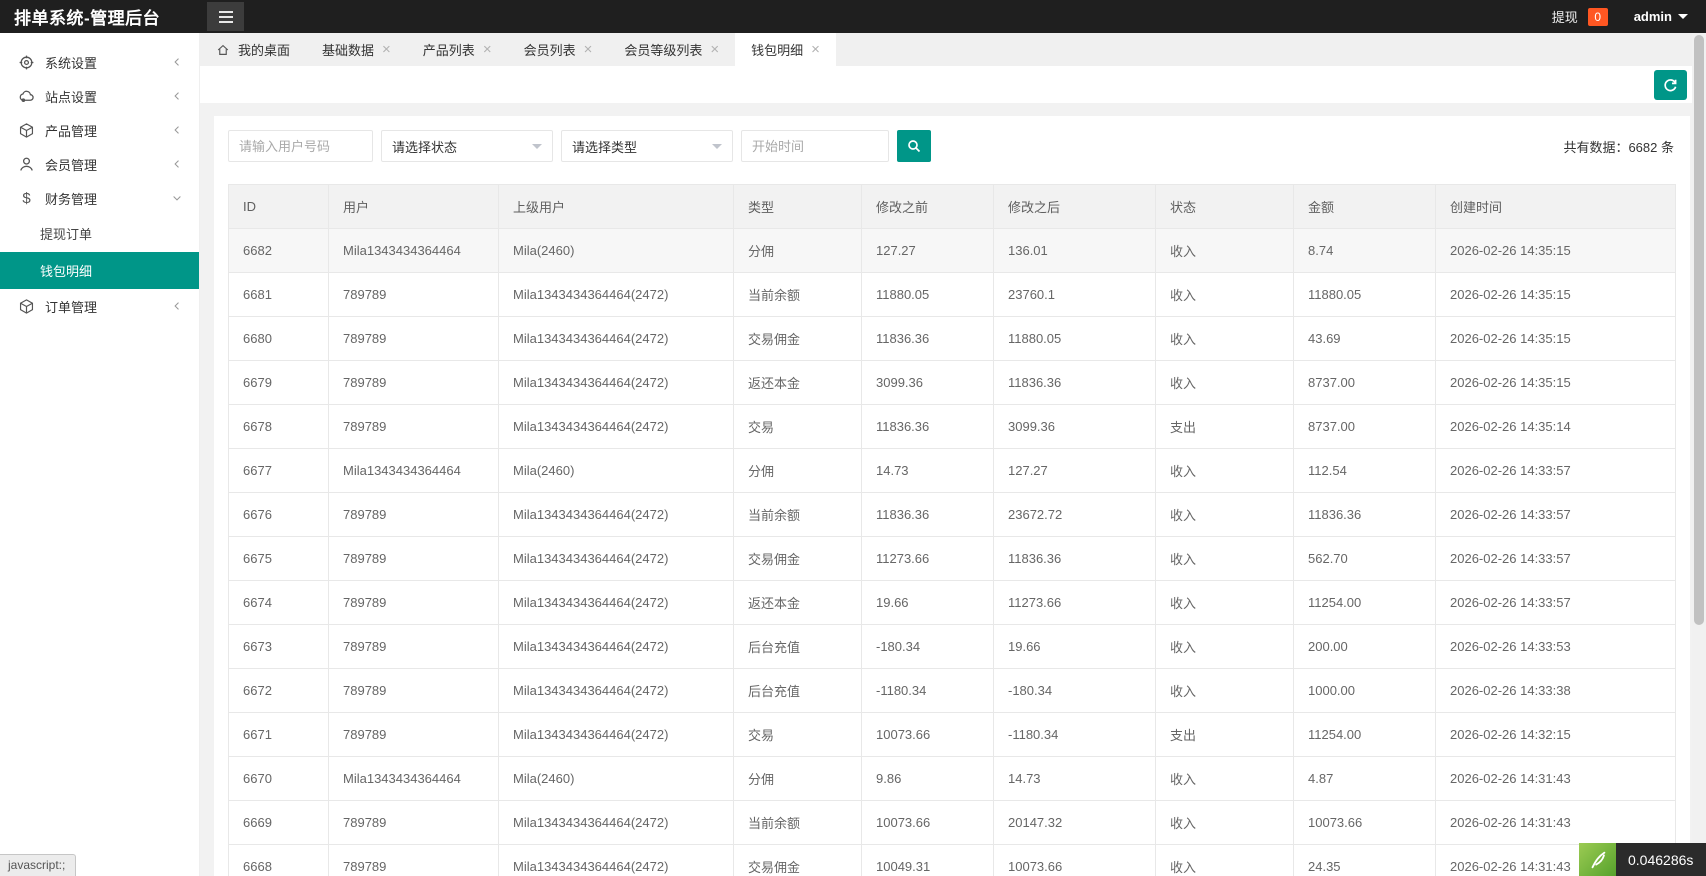 This screenshot has height=876, width=1706. What do you see at coordinates (278, 690) in the screenshot?
I see `cell: 6672` at bounding box center [278, 690].